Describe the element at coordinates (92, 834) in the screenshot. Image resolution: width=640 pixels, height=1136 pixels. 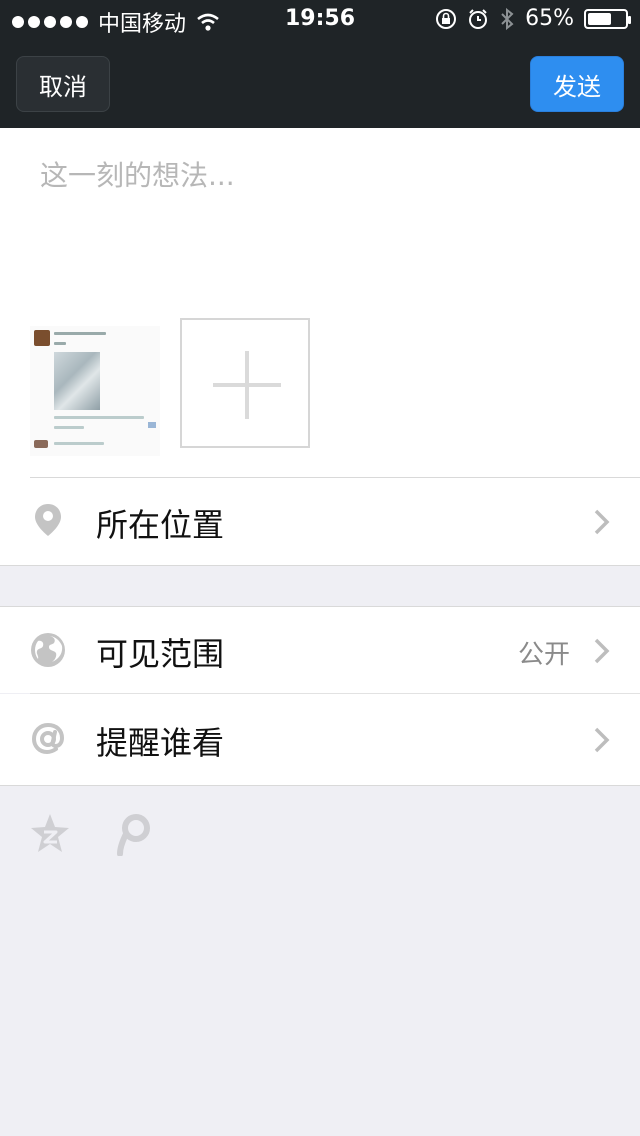
I see `share-options` at that location.